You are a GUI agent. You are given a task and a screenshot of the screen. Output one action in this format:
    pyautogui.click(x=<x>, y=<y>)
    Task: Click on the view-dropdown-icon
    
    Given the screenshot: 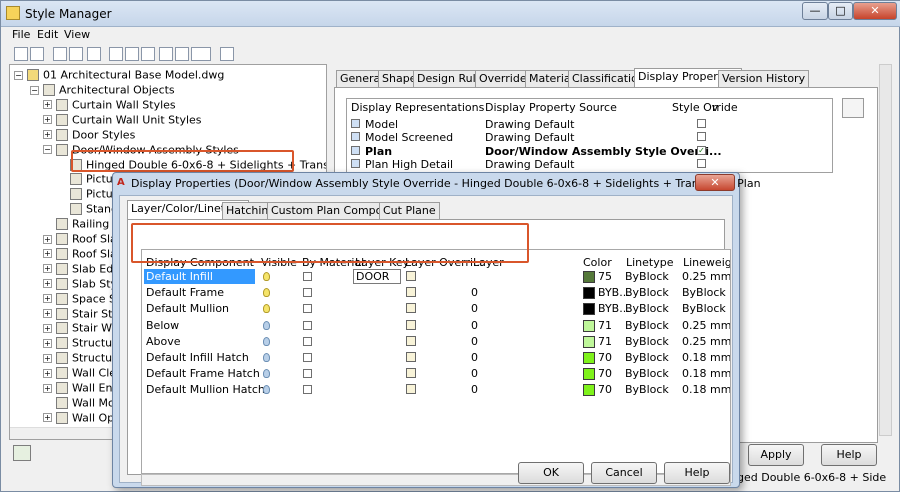 What is the action you would take?
    pyautogui.click(x=201, y=54)
    